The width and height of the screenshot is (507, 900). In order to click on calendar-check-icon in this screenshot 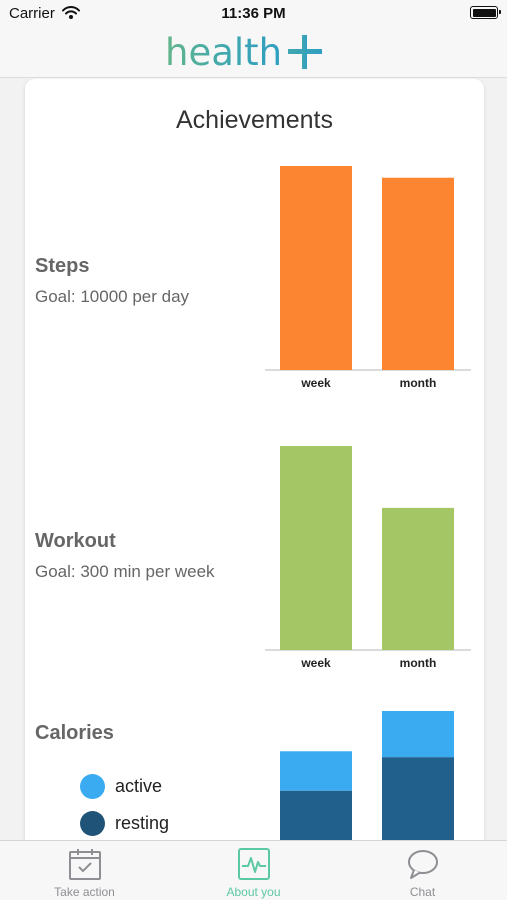, I will do `click(85, 866)`.